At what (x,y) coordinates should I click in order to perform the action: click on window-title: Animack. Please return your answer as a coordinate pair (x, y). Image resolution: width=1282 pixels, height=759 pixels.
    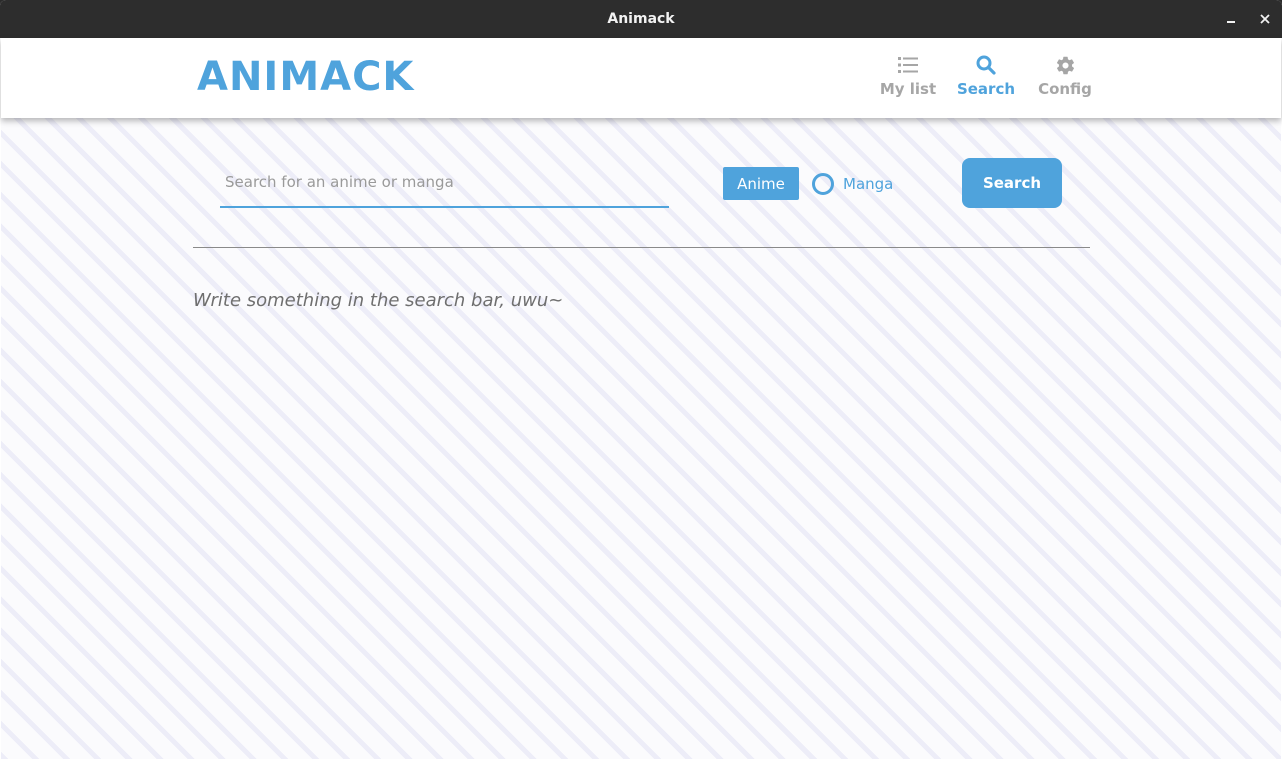
    Looking at the image, I should click on (641, 19).